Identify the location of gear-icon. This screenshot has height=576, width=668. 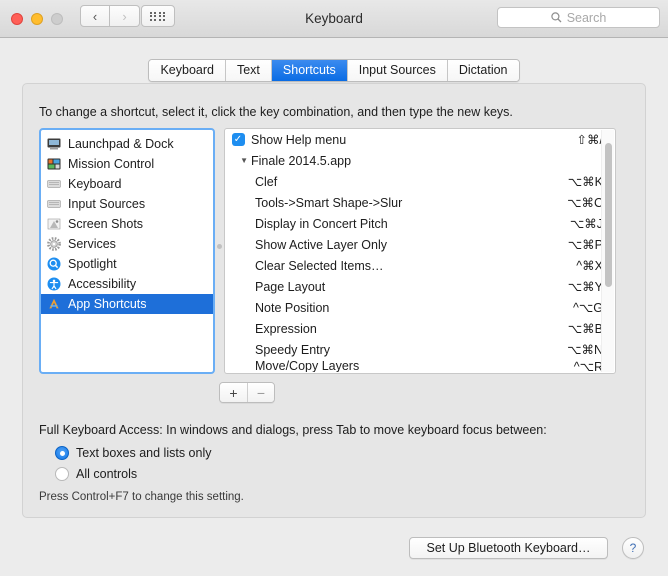
(54, 244).